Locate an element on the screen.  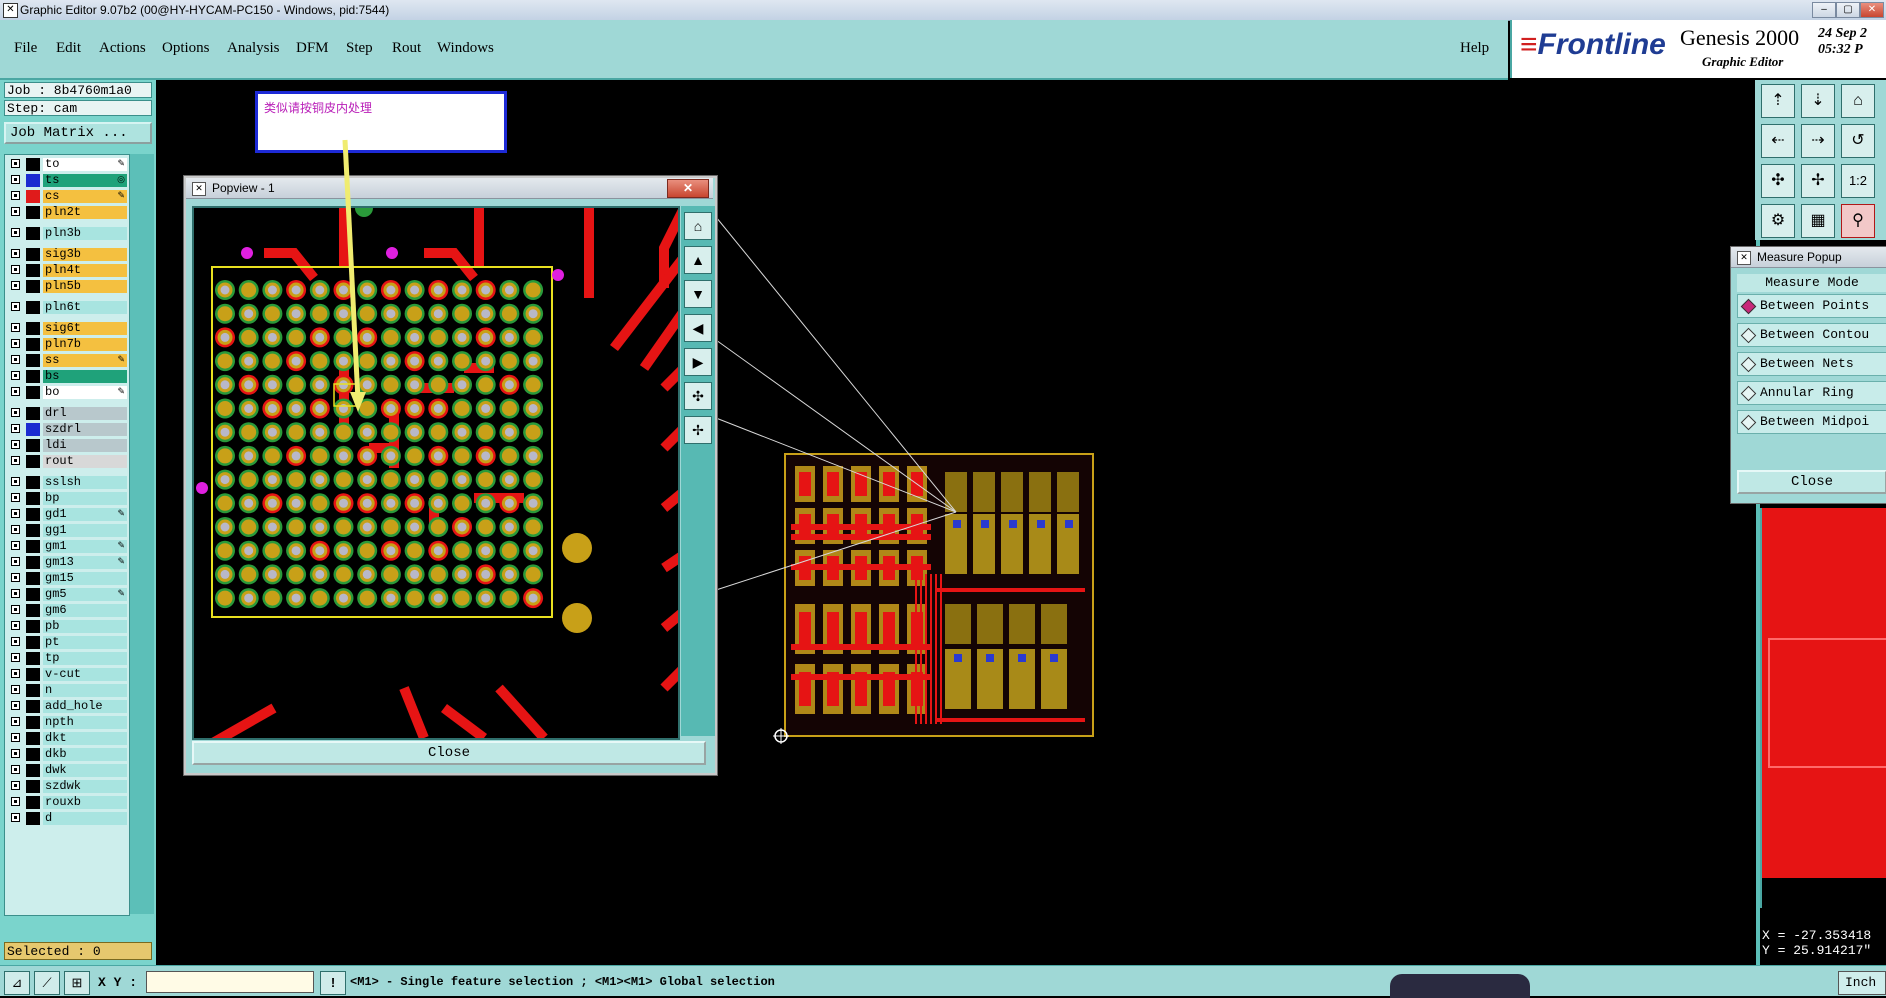
layer-name: pln2t is located at coordinates (85, 212).